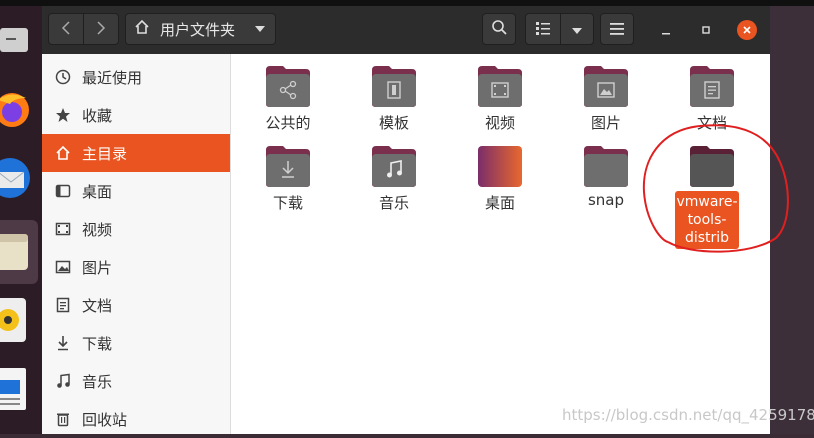 The image size is (814, 438). Describe the element at coordinates (63, 381) in the screenshot. I see `music-icon` at that location.